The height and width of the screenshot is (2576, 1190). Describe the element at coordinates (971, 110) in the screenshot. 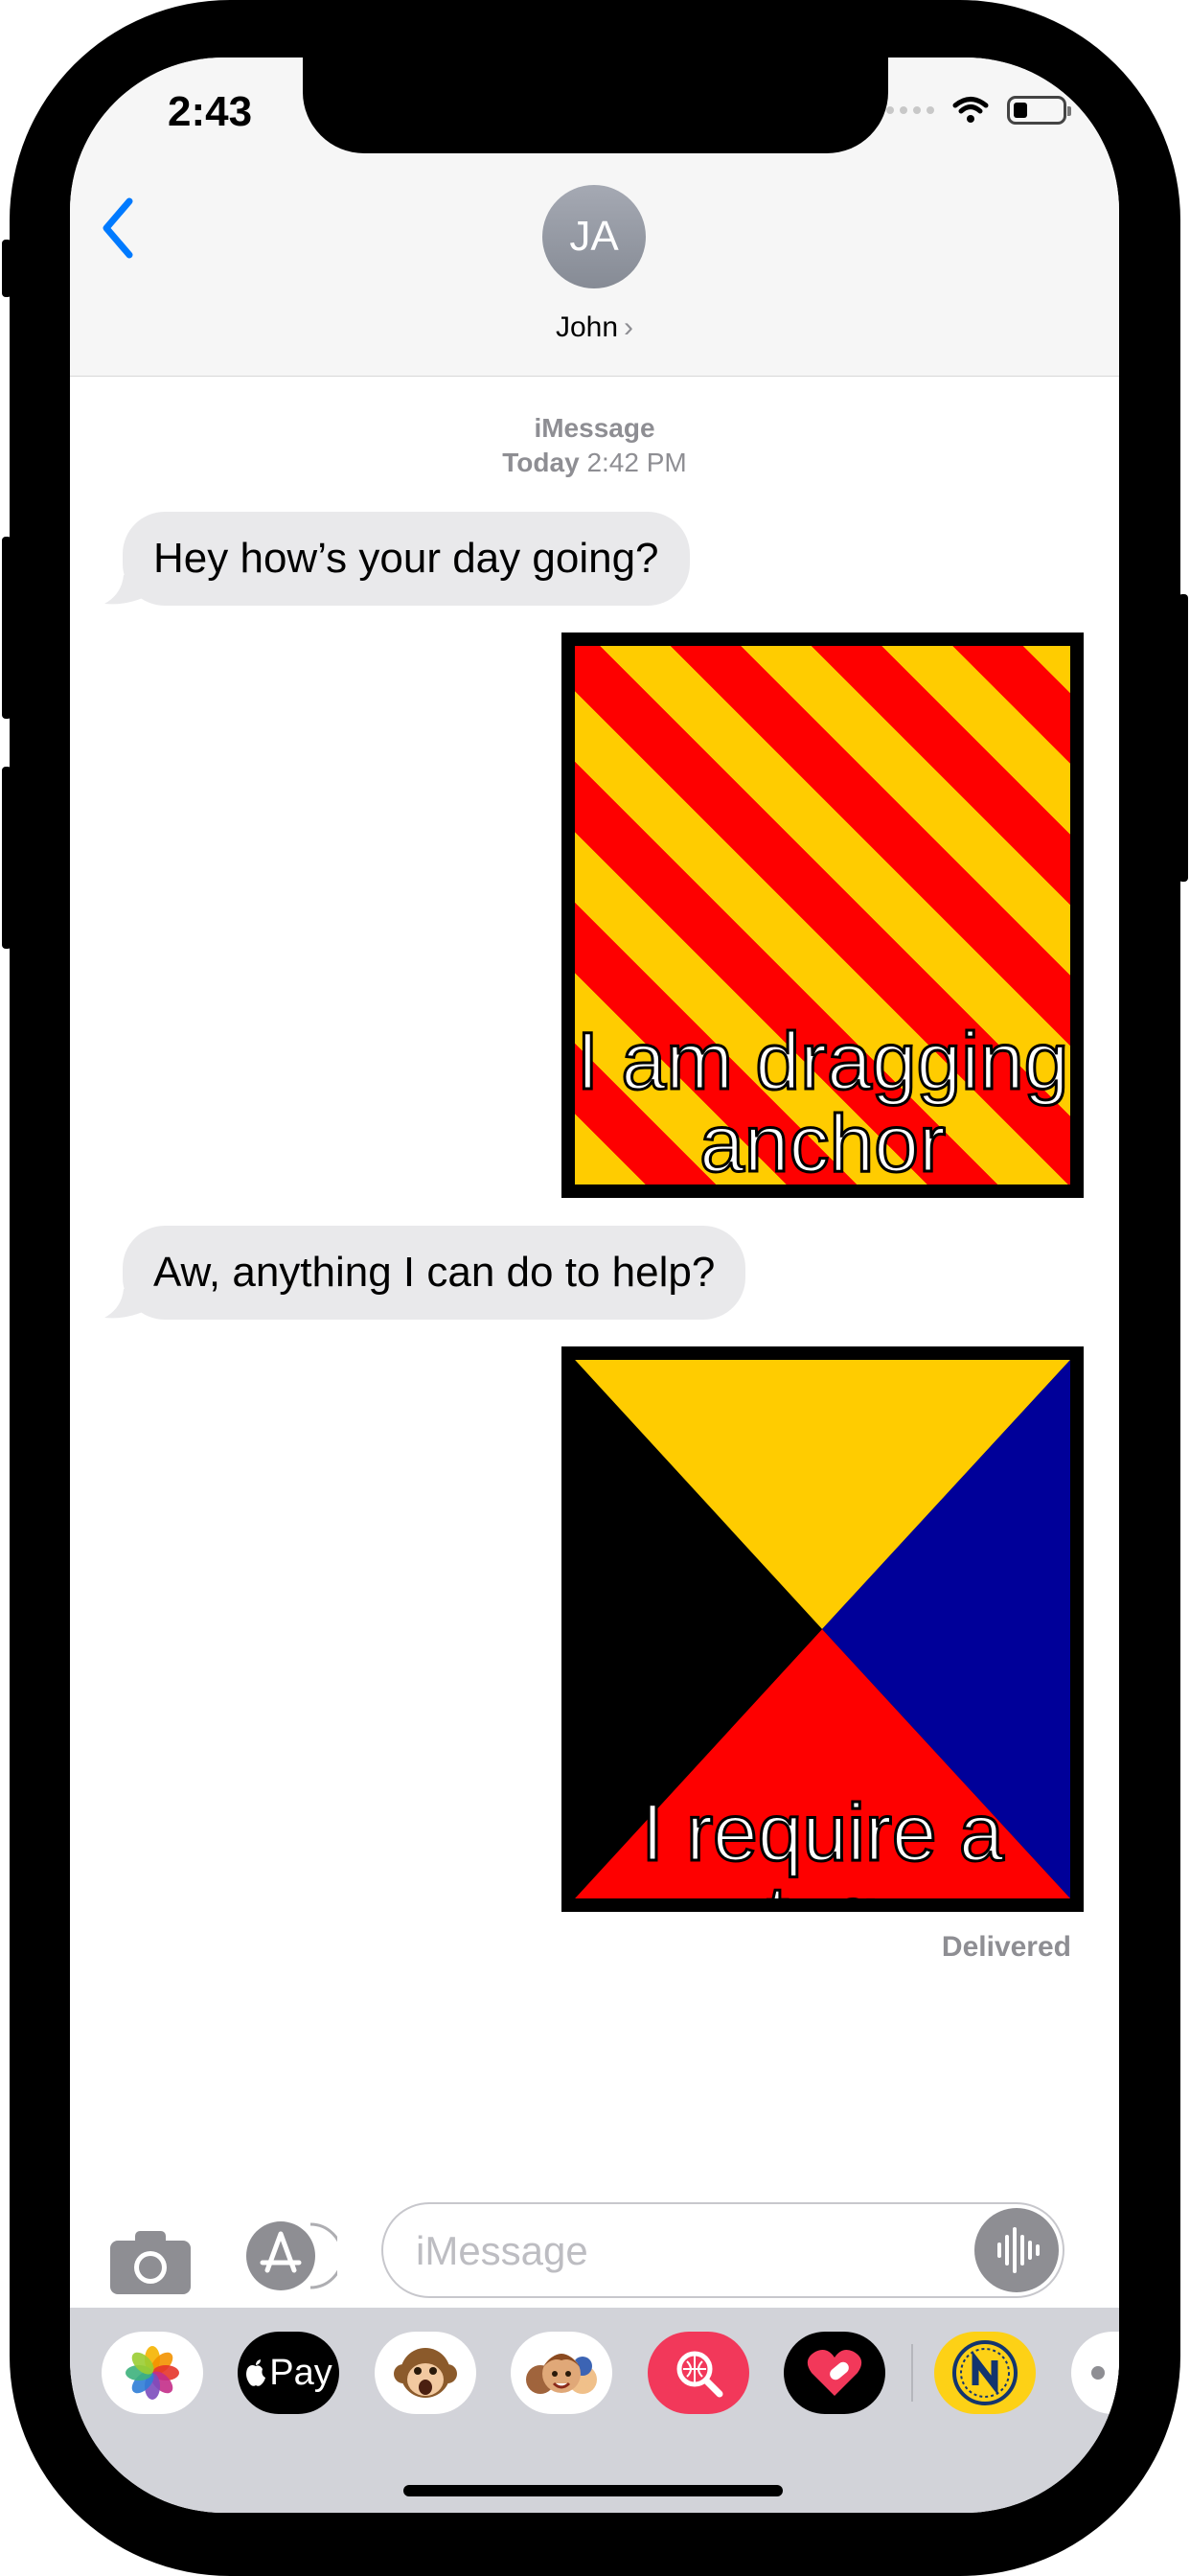

I see `wifi-icon` at that location.